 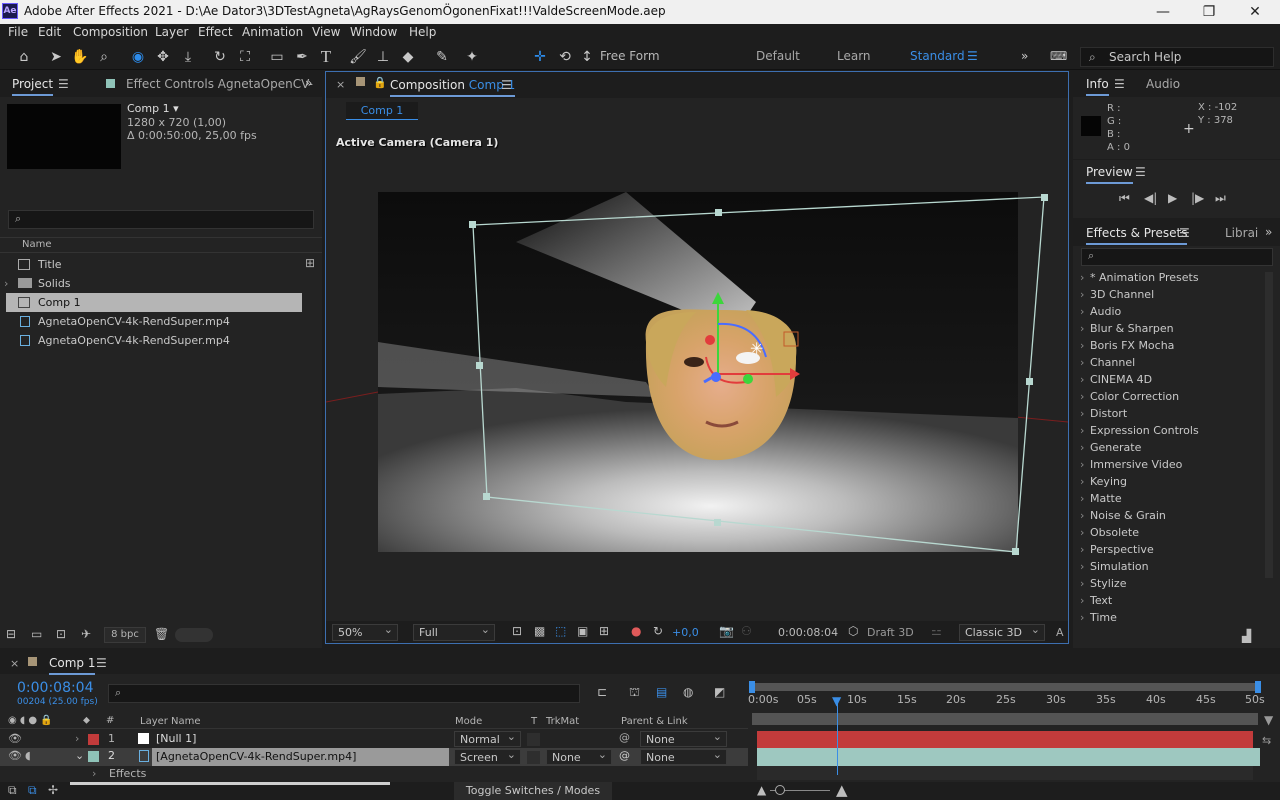 I want to click on last-frame-icon: ⏭, so click(x=1220, y=198).